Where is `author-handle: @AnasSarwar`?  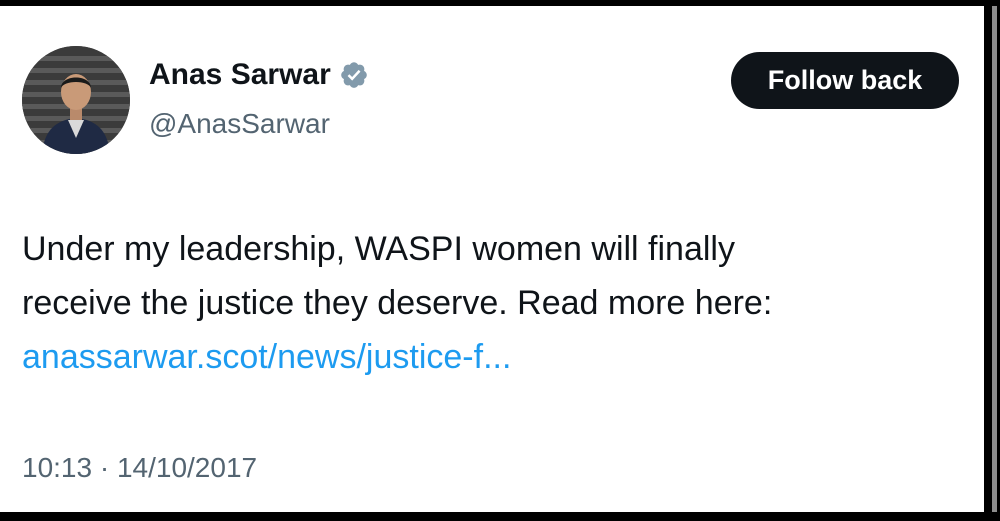 author-handle: @AnasSarwar is located at coordinates (239, 124).